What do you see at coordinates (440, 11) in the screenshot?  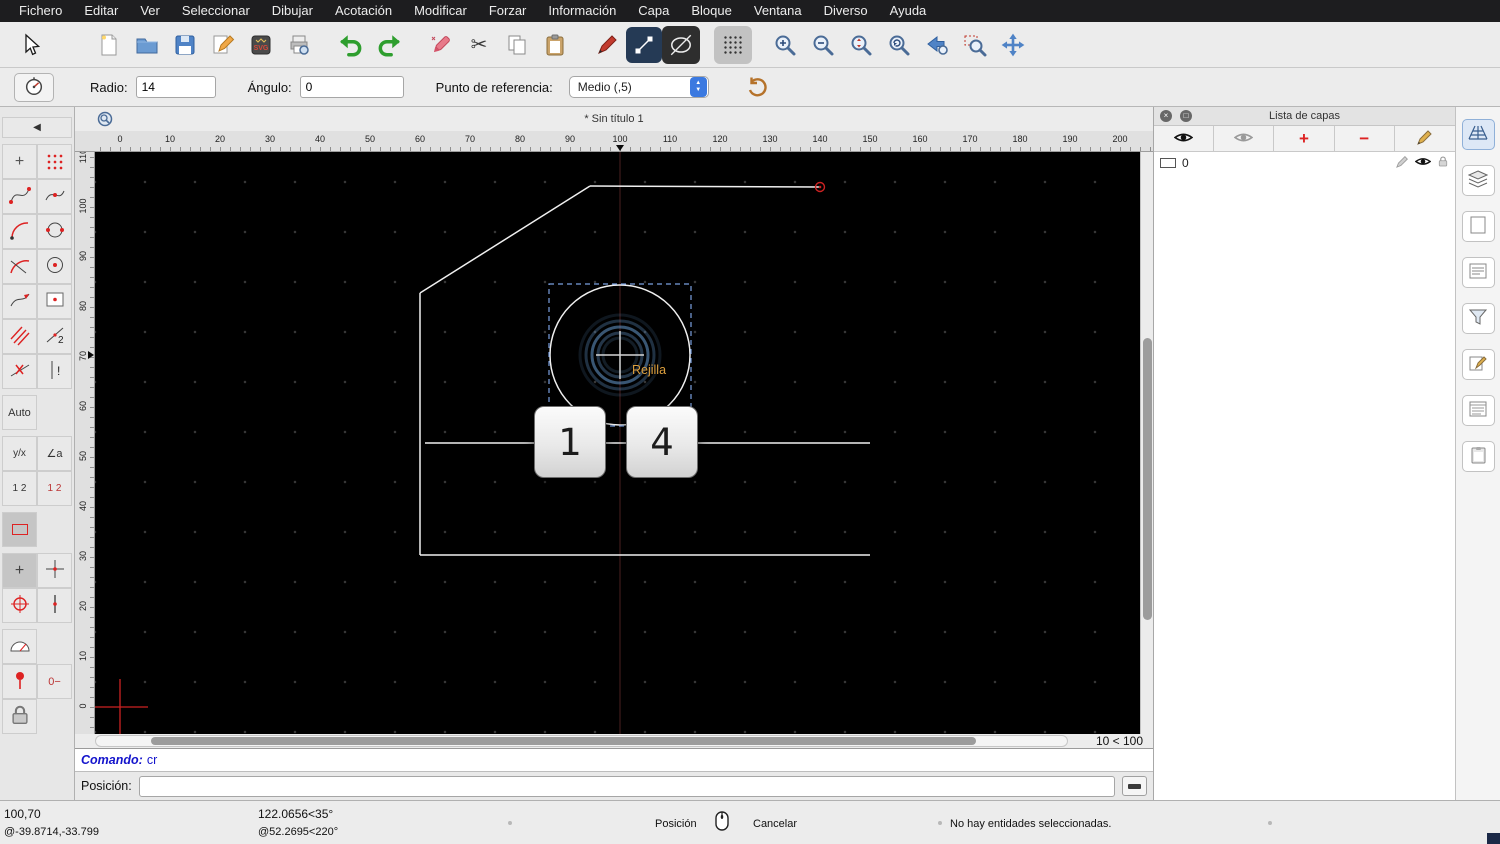 I see `menu-modificar: Modificar` at bounding box center [440, 11].